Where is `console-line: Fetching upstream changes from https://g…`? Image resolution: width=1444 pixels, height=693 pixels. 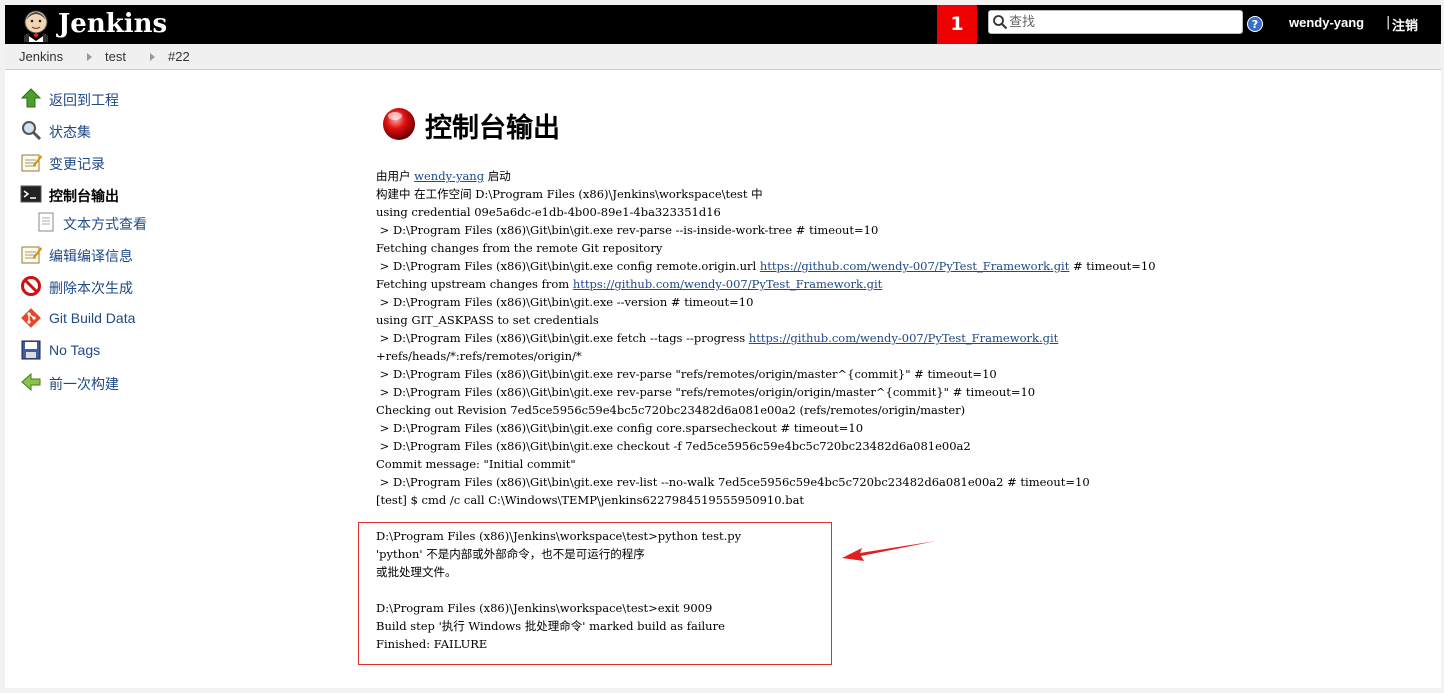
console-line: Fetching upstream changes from https://g… is located at coordinates (766, 284).